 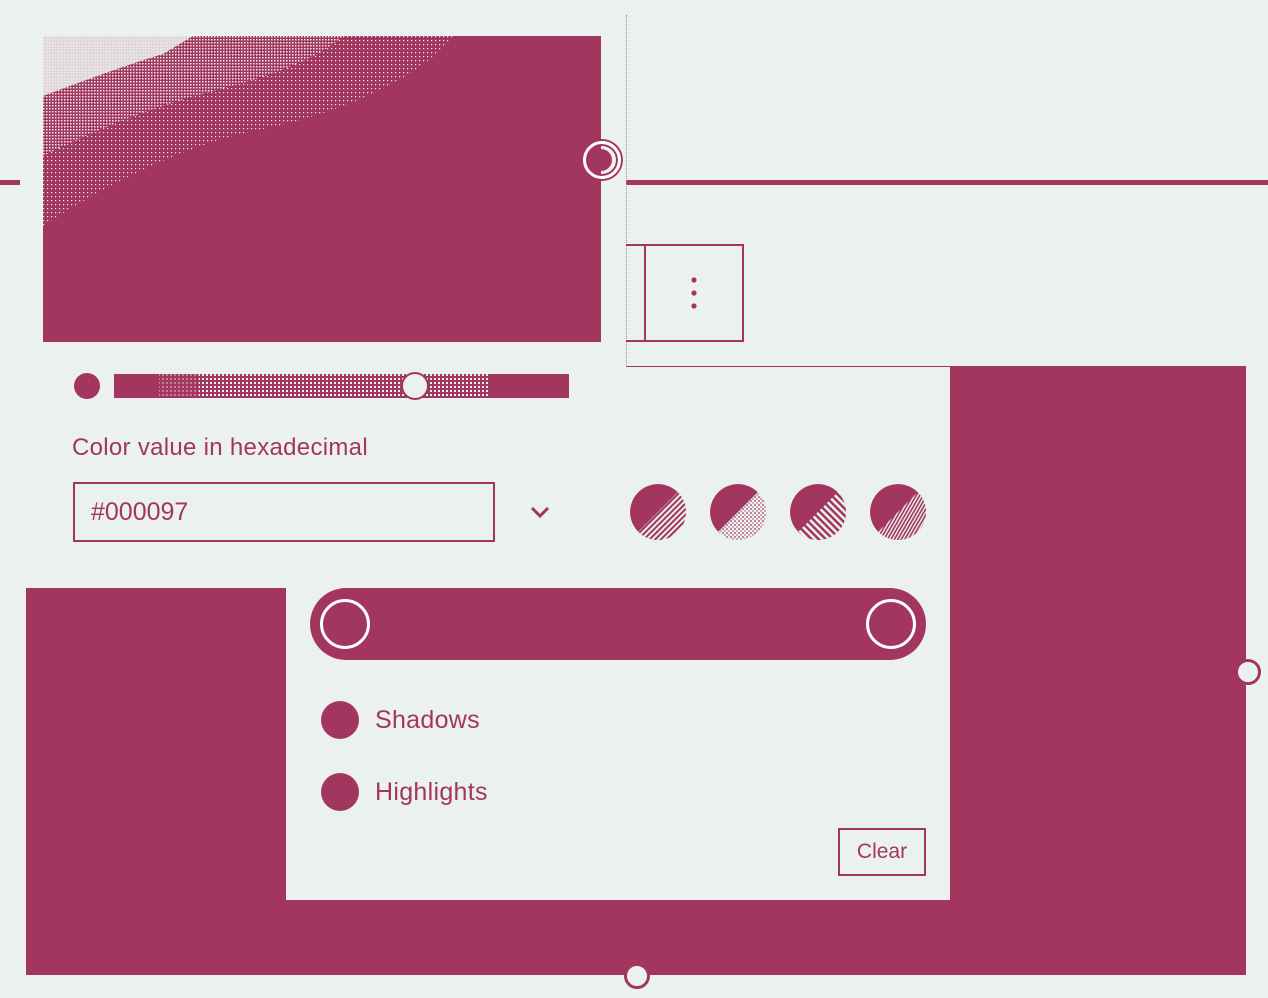 I want to click on hue-slider, so click(x=341, y=386).